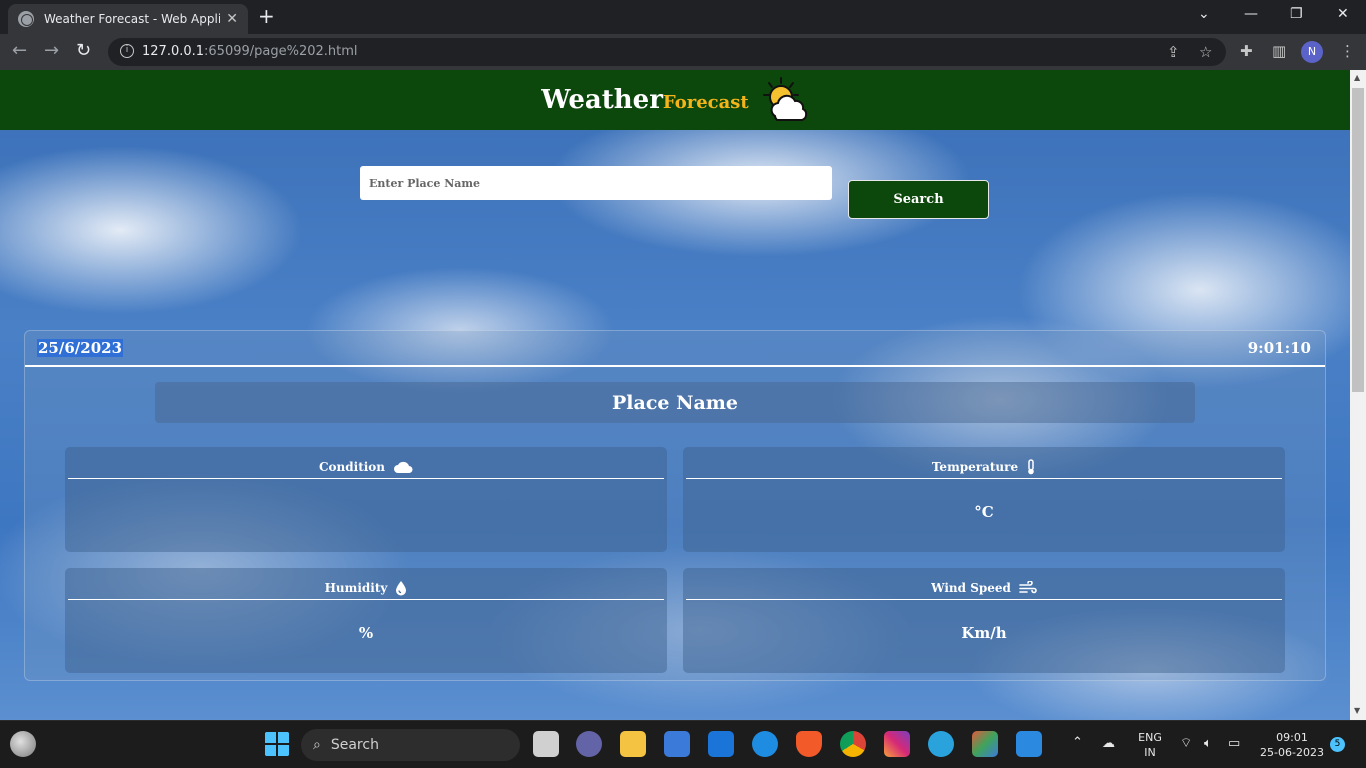 This screenshot has height=768, width=1366. Describe the element at coordinates (971, 588) in the screenshot. I see `wind-speed-label: Wind Speed` at that location.